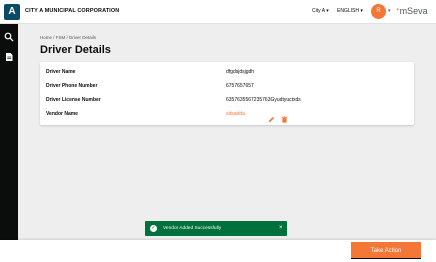 The image size is (436, 262). Describe the element at coordinates (153, 228) in the screenshot. I see `check-circle-icon: ✓` at that location.